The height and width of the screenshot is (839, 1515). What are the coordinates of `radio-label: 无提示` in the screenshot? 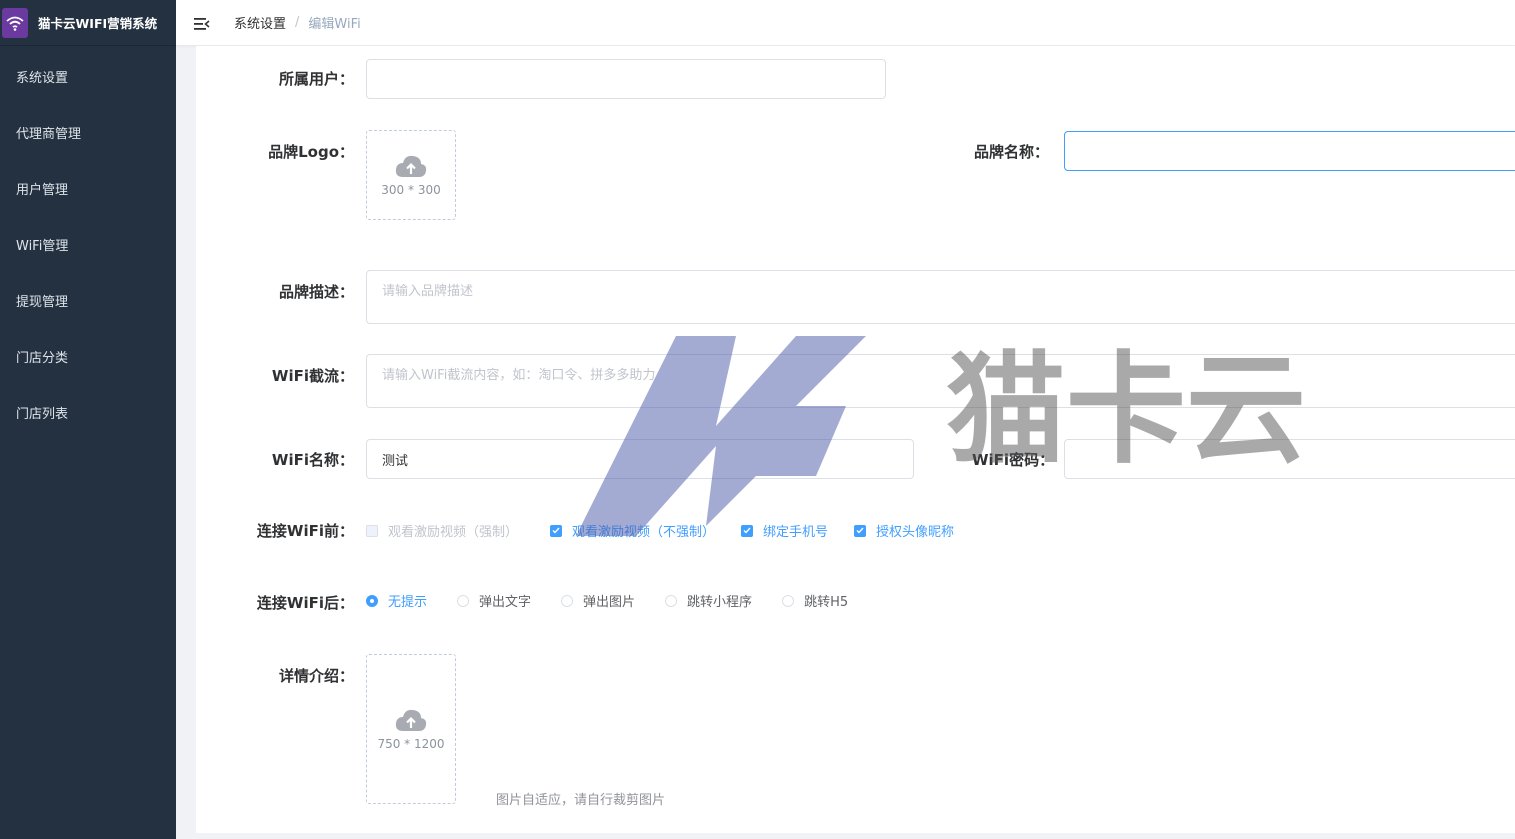 It's located at (408, 602).